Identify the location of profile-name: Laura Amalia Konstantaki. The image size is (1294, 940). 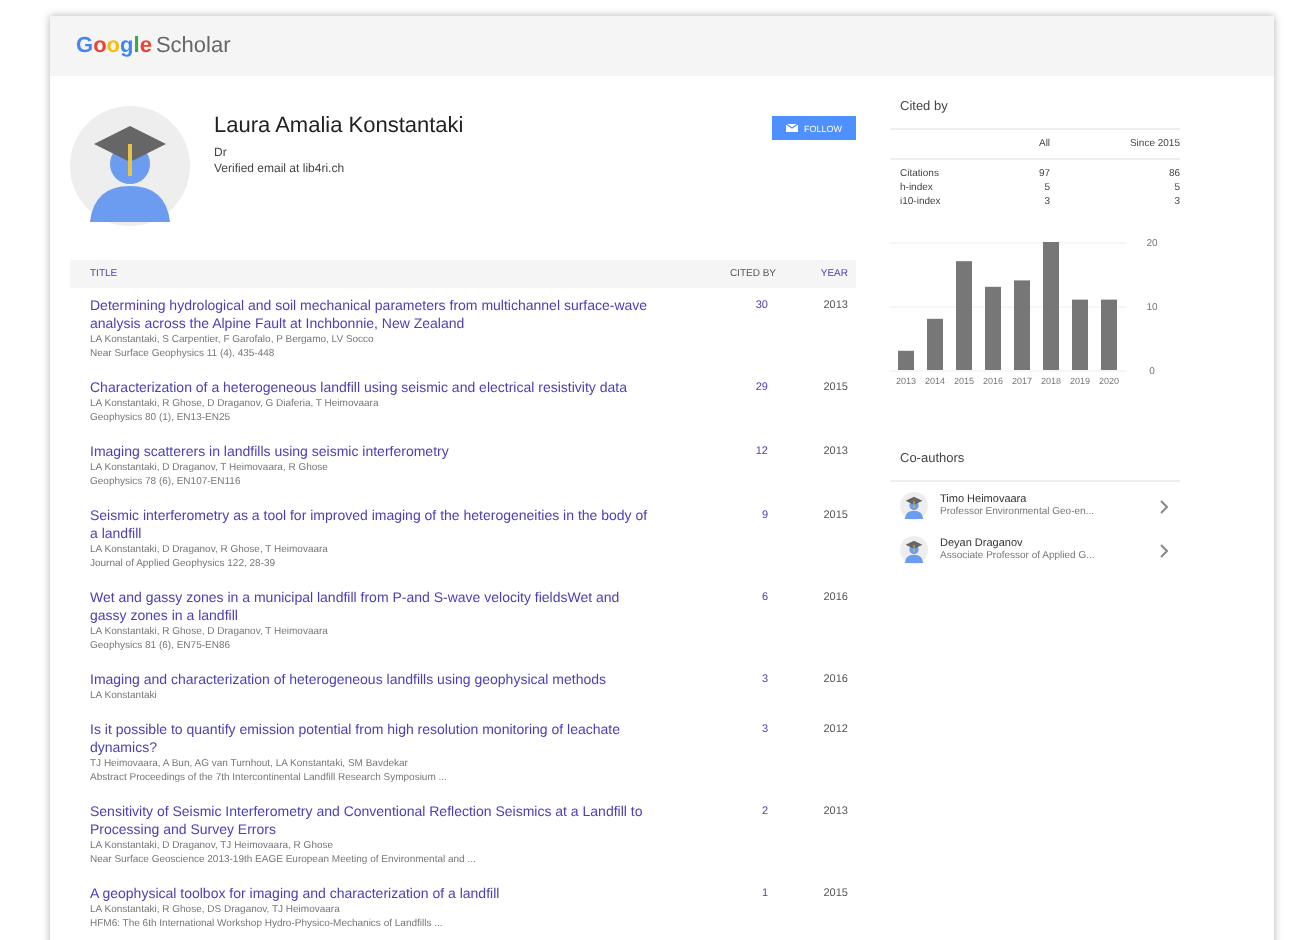
(340, 126).